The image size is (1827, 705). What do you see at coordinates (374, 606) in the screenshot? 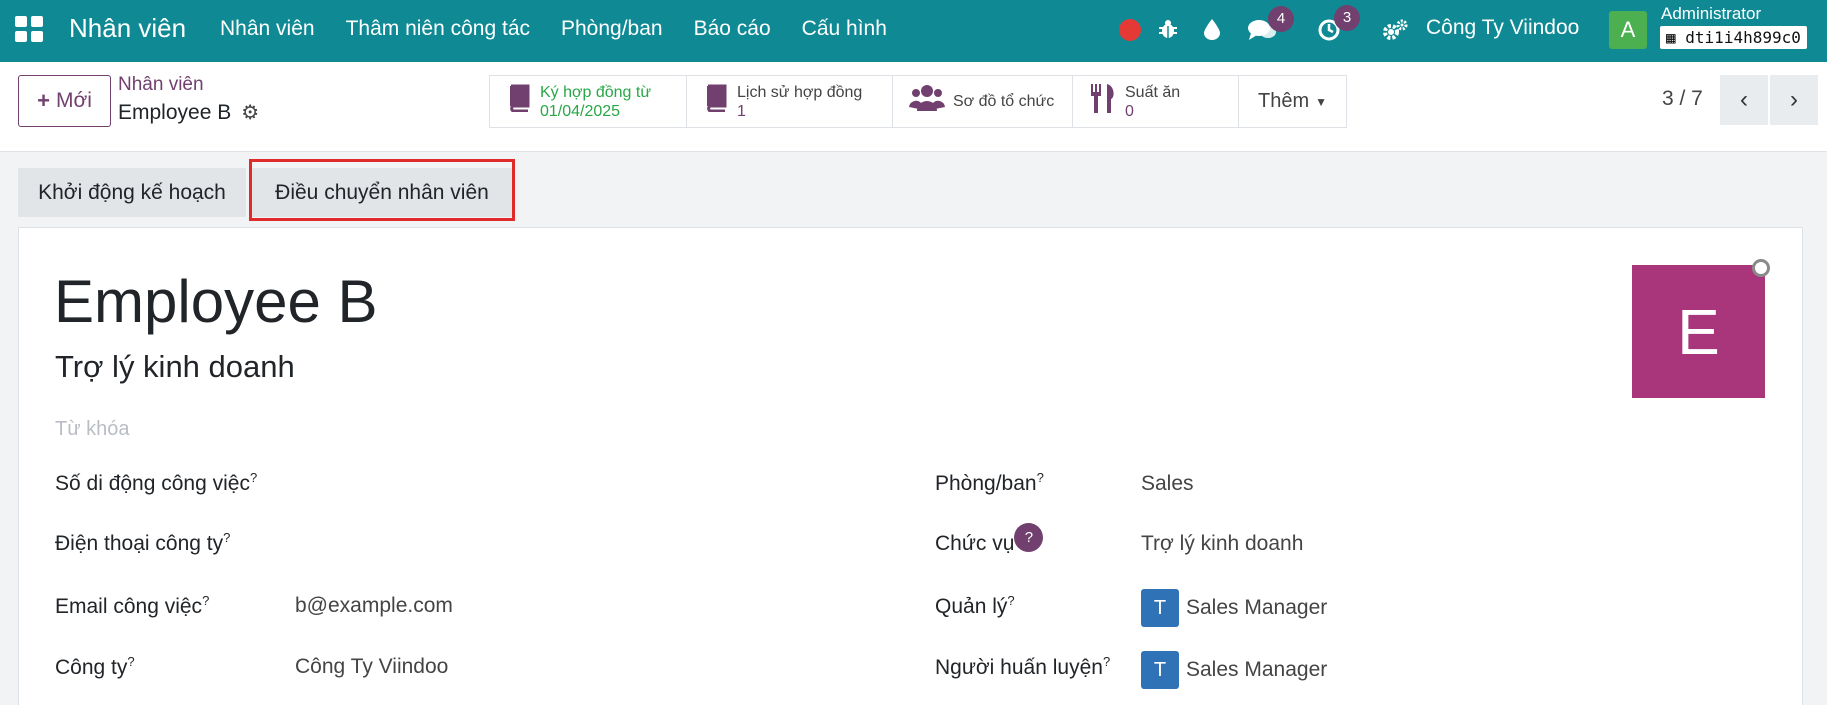
I see `field-work-email: b@example.com` at bounding box center [374, 606].